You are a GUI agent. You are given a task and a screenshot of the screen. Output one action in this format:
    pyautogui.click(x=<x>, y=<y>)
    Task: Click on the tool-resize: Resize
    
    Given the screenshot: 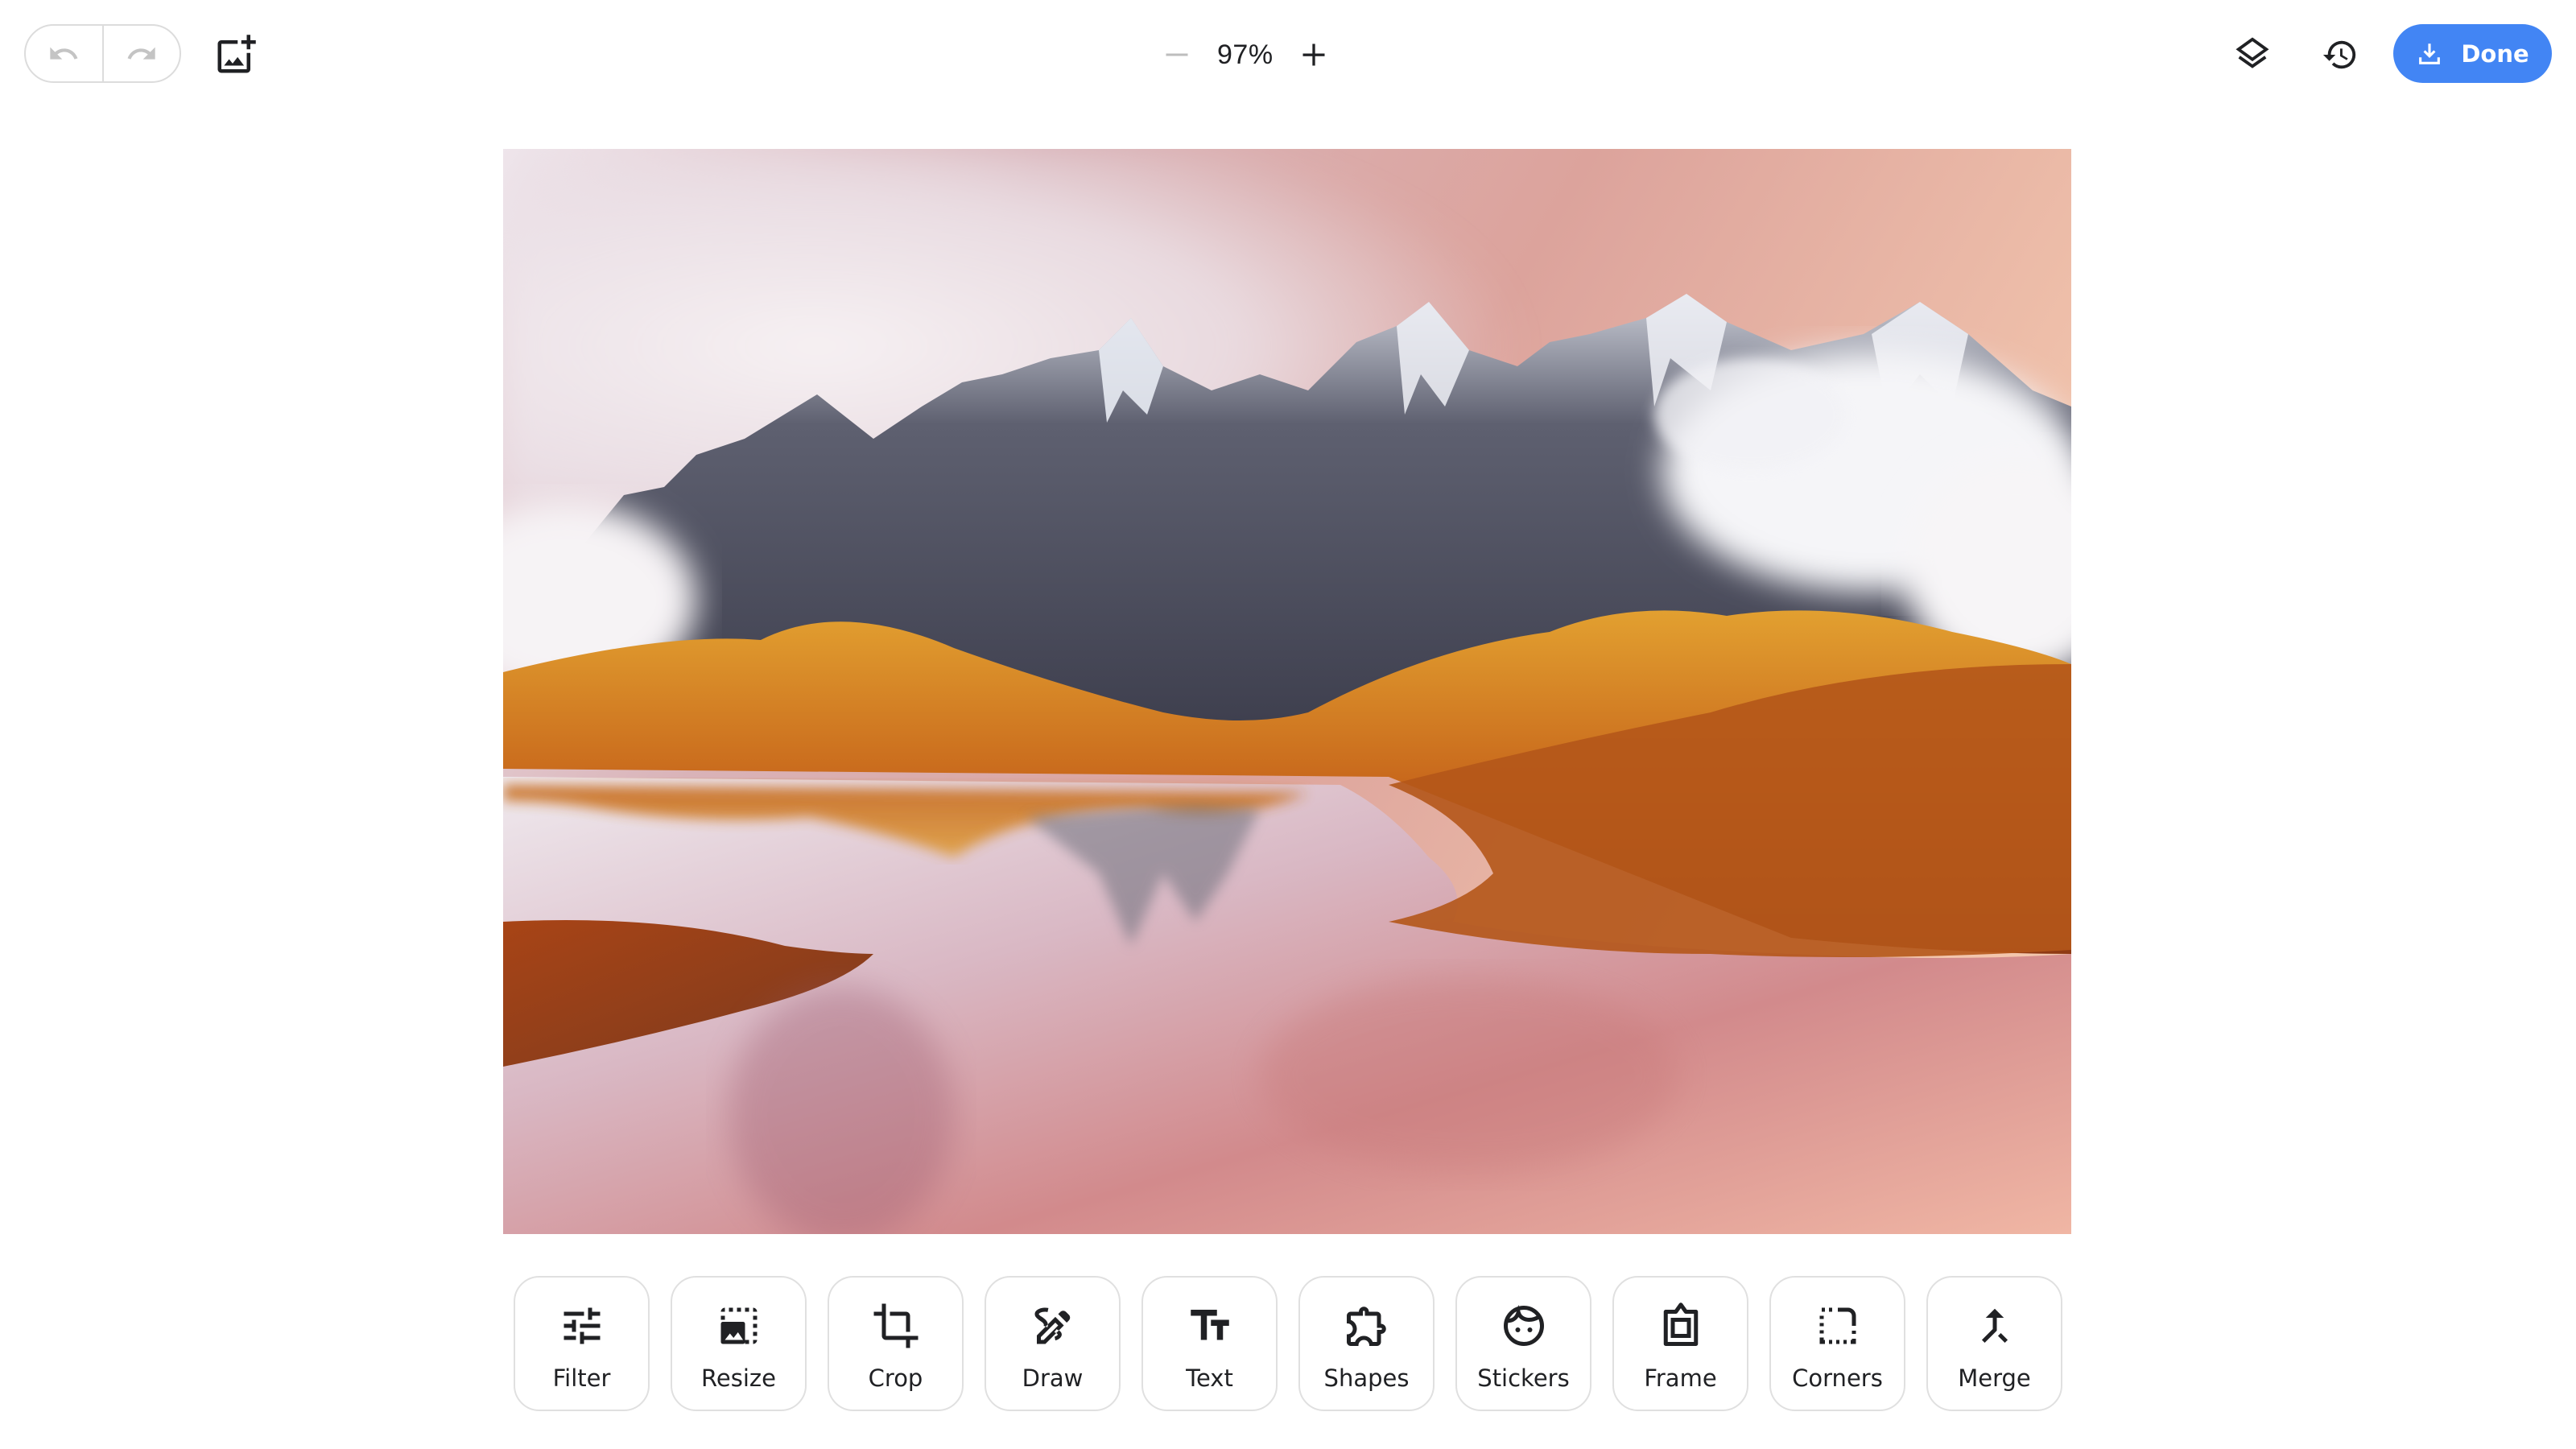 What is the action you would take?
    pyautogui.click(x=739, y=1343)
    